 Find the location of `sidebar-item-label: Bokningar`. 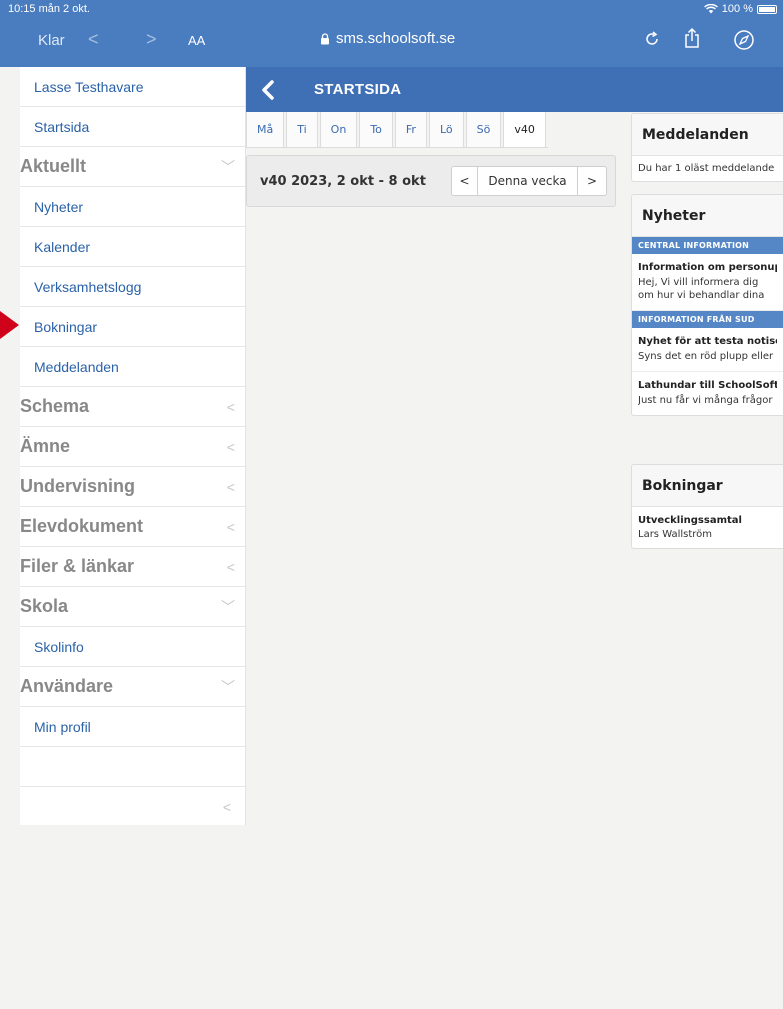

sidebar-item-label: Bokningar is located at coordinates (66, 326).